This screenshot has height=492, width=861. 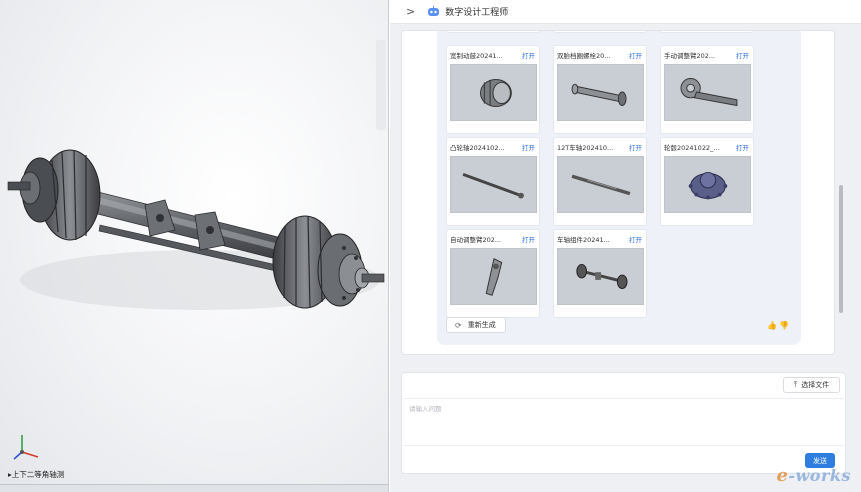 I want to click on shaft-part-thumbnail, so click(x=600, y=184).